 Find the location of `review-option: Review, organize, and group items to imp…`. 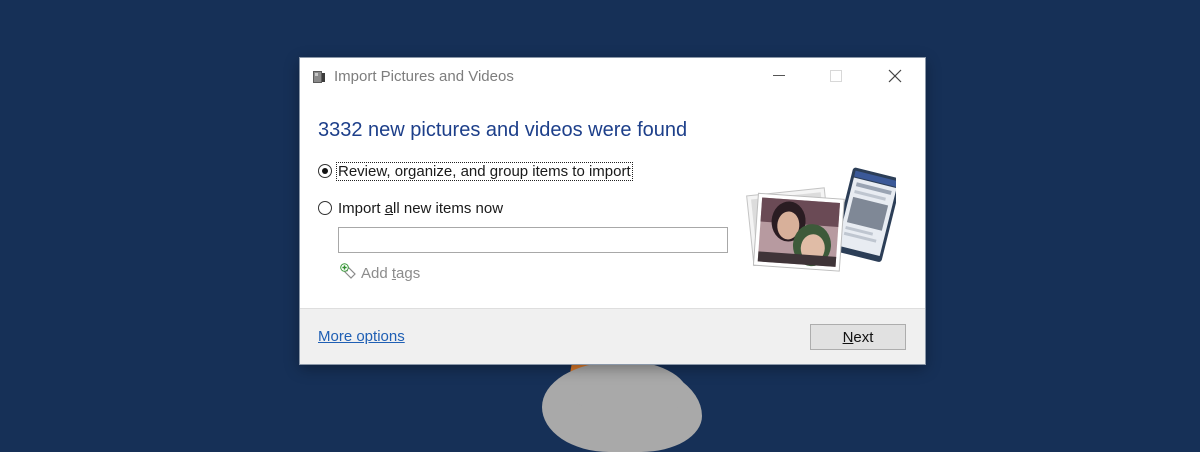

review-option: Review, organize, and group items to imp… is located at coordinates (475, 171).